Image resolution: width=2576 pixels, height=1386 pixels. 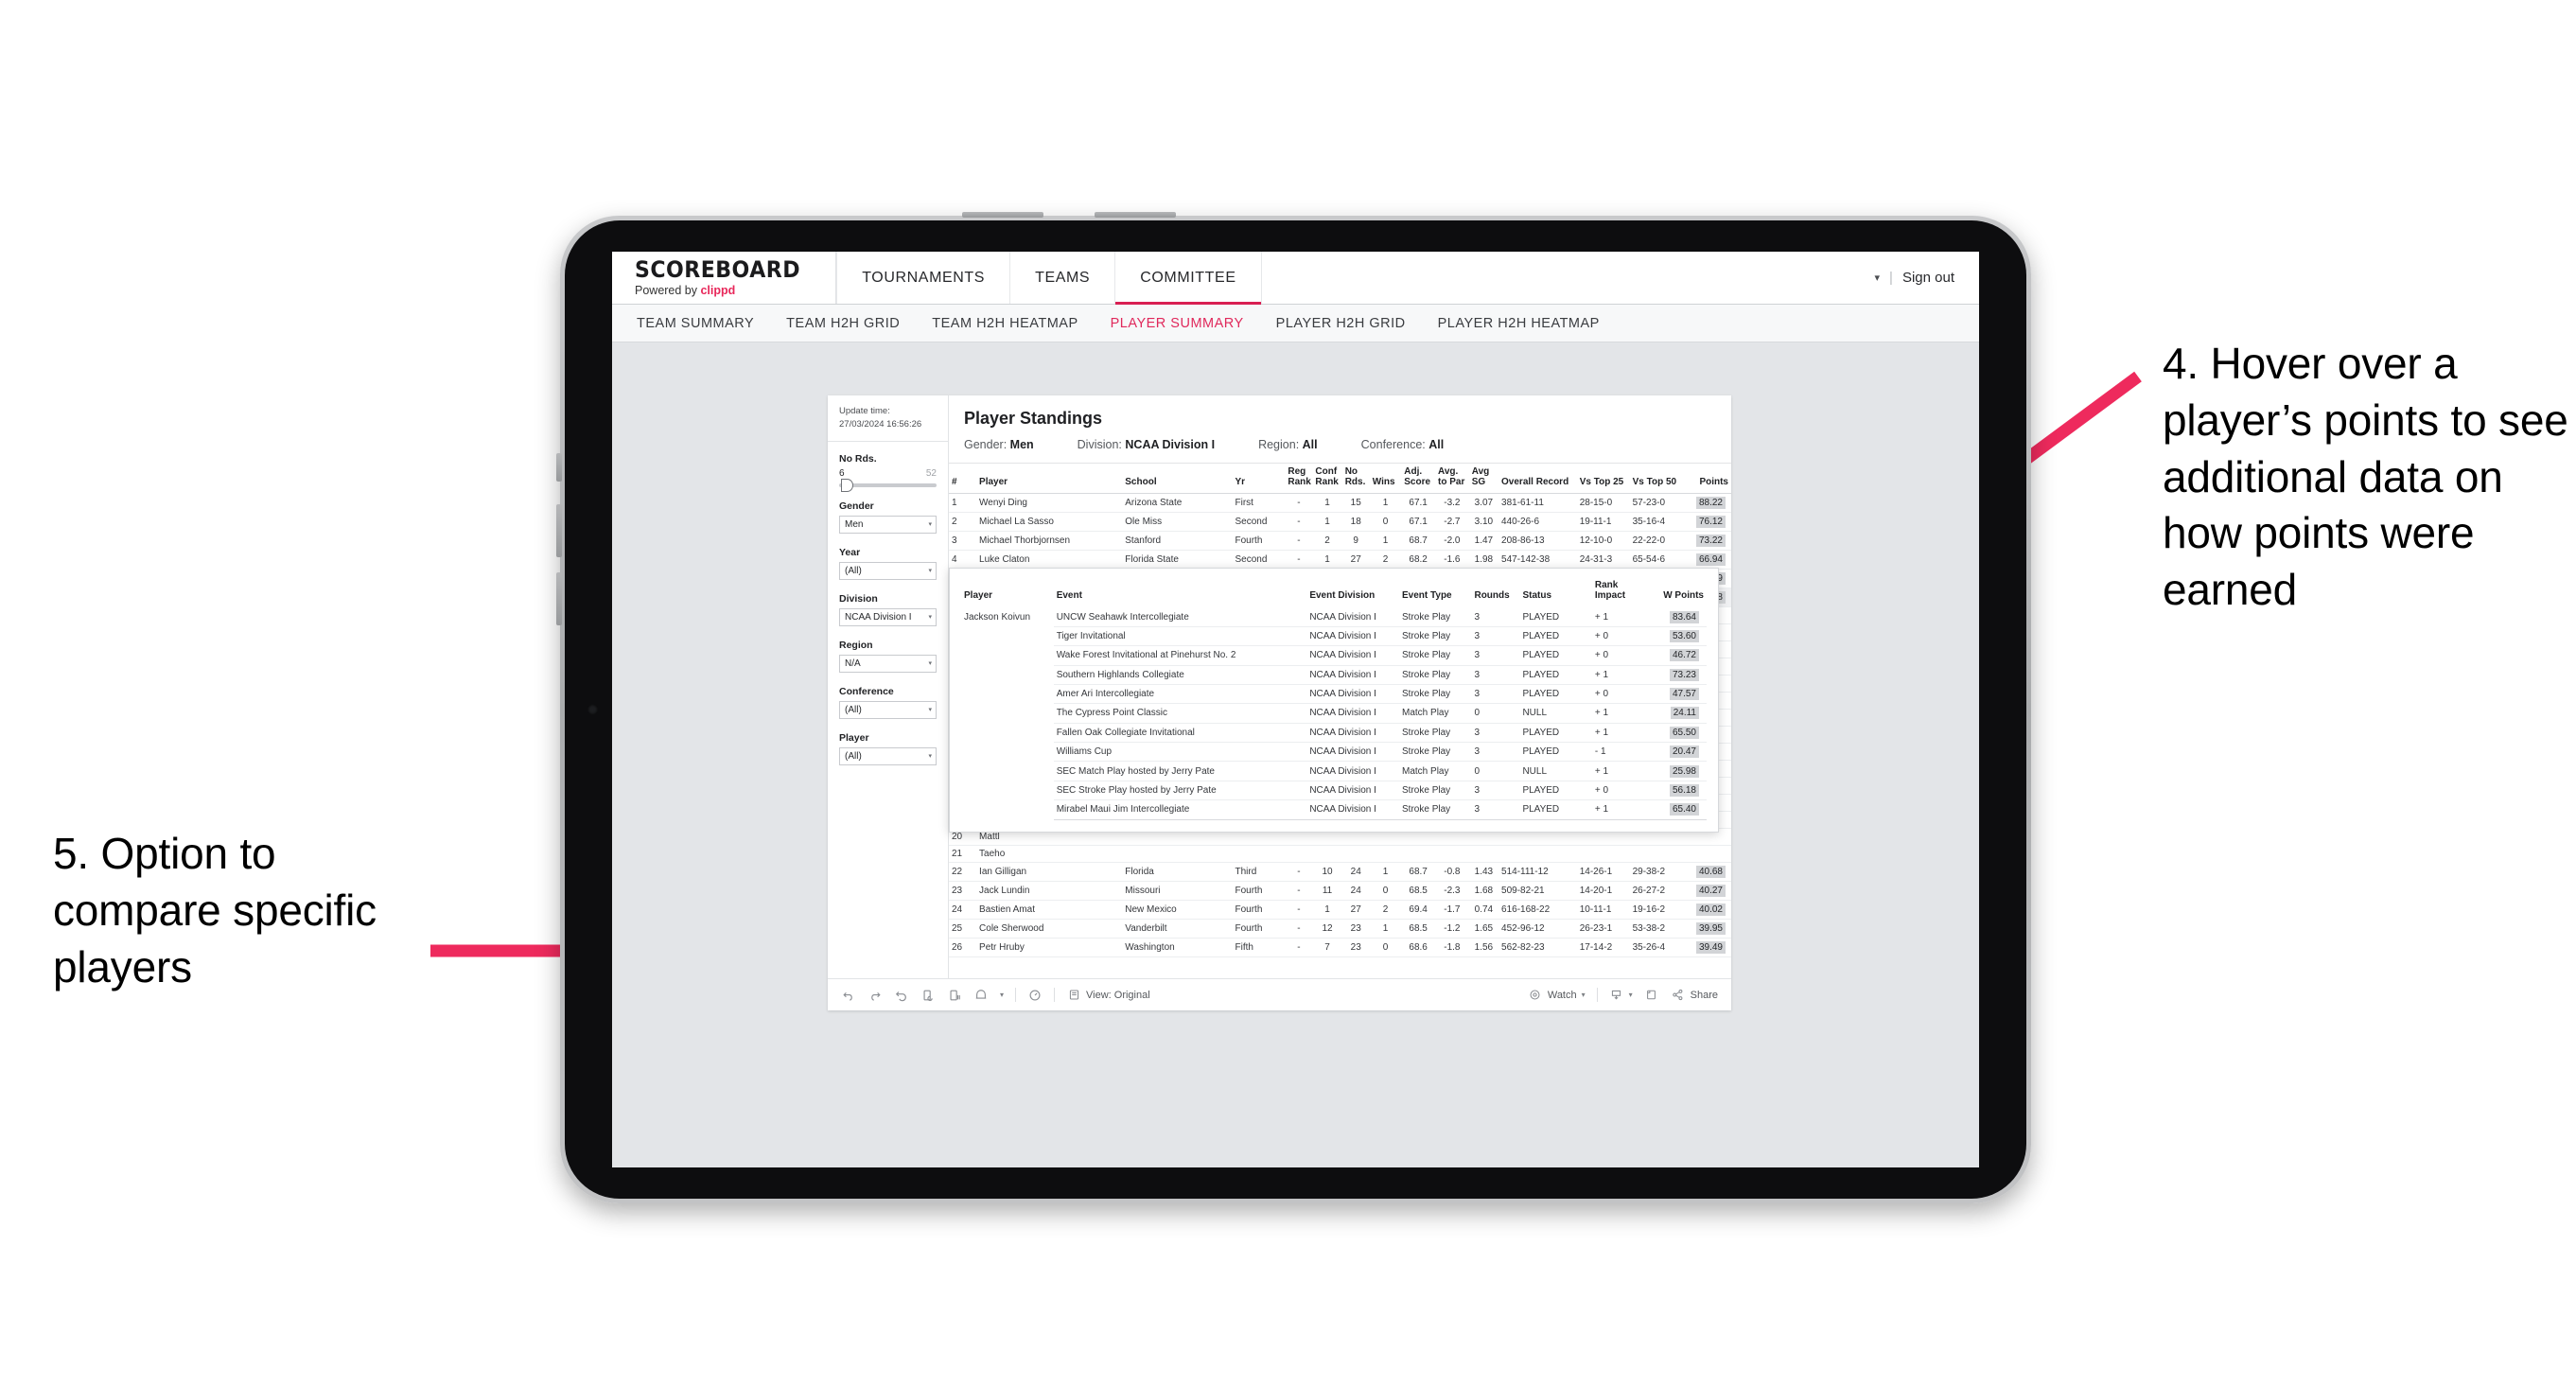 What do you see at coordinates (888, 709) in the screenshot?
I see `filter-conference-select: (All) ▾` at bounding box center [888, 709].